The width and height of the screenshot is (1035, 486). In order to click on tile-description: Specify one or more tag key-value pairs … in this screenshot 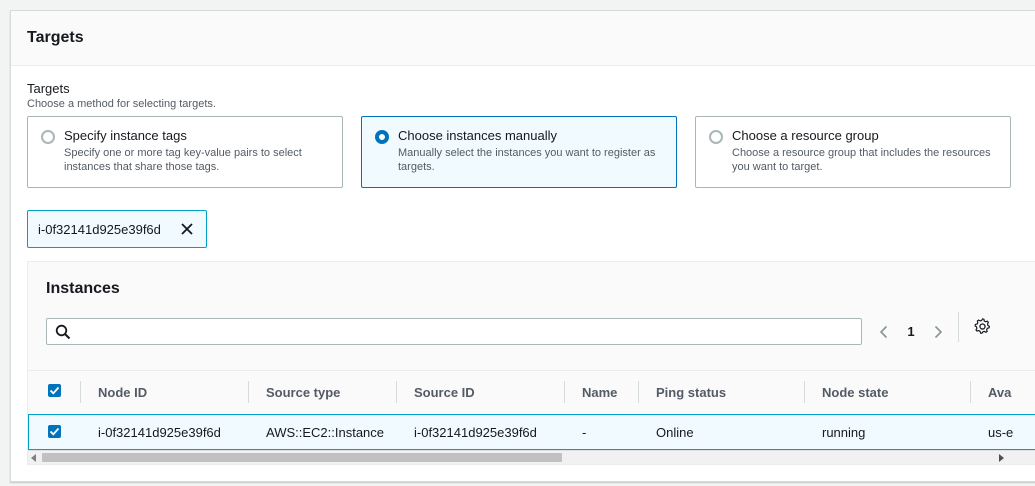, I will do `click(183, 160)`.